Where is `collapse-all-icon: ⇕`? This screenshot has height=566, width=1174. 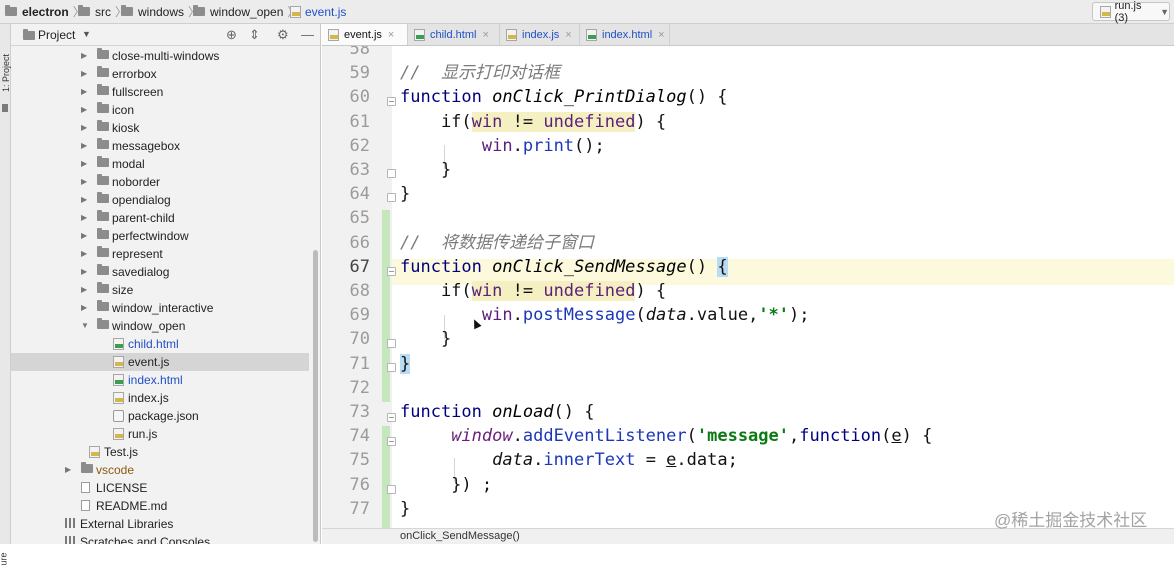 collapse-all-icon: ⇕ is located at coordinates (254, 35).